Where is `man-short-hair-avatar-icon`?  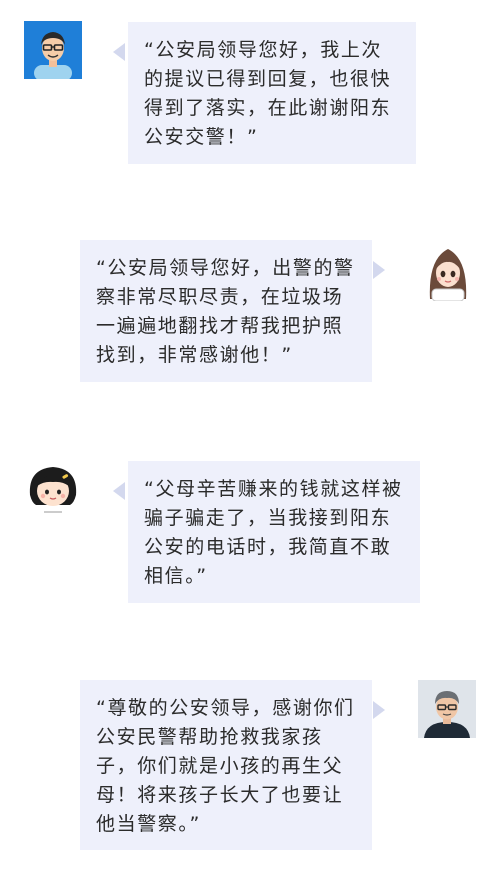 man-short-hair-avatar-icon is located at coordinates (447, 709).